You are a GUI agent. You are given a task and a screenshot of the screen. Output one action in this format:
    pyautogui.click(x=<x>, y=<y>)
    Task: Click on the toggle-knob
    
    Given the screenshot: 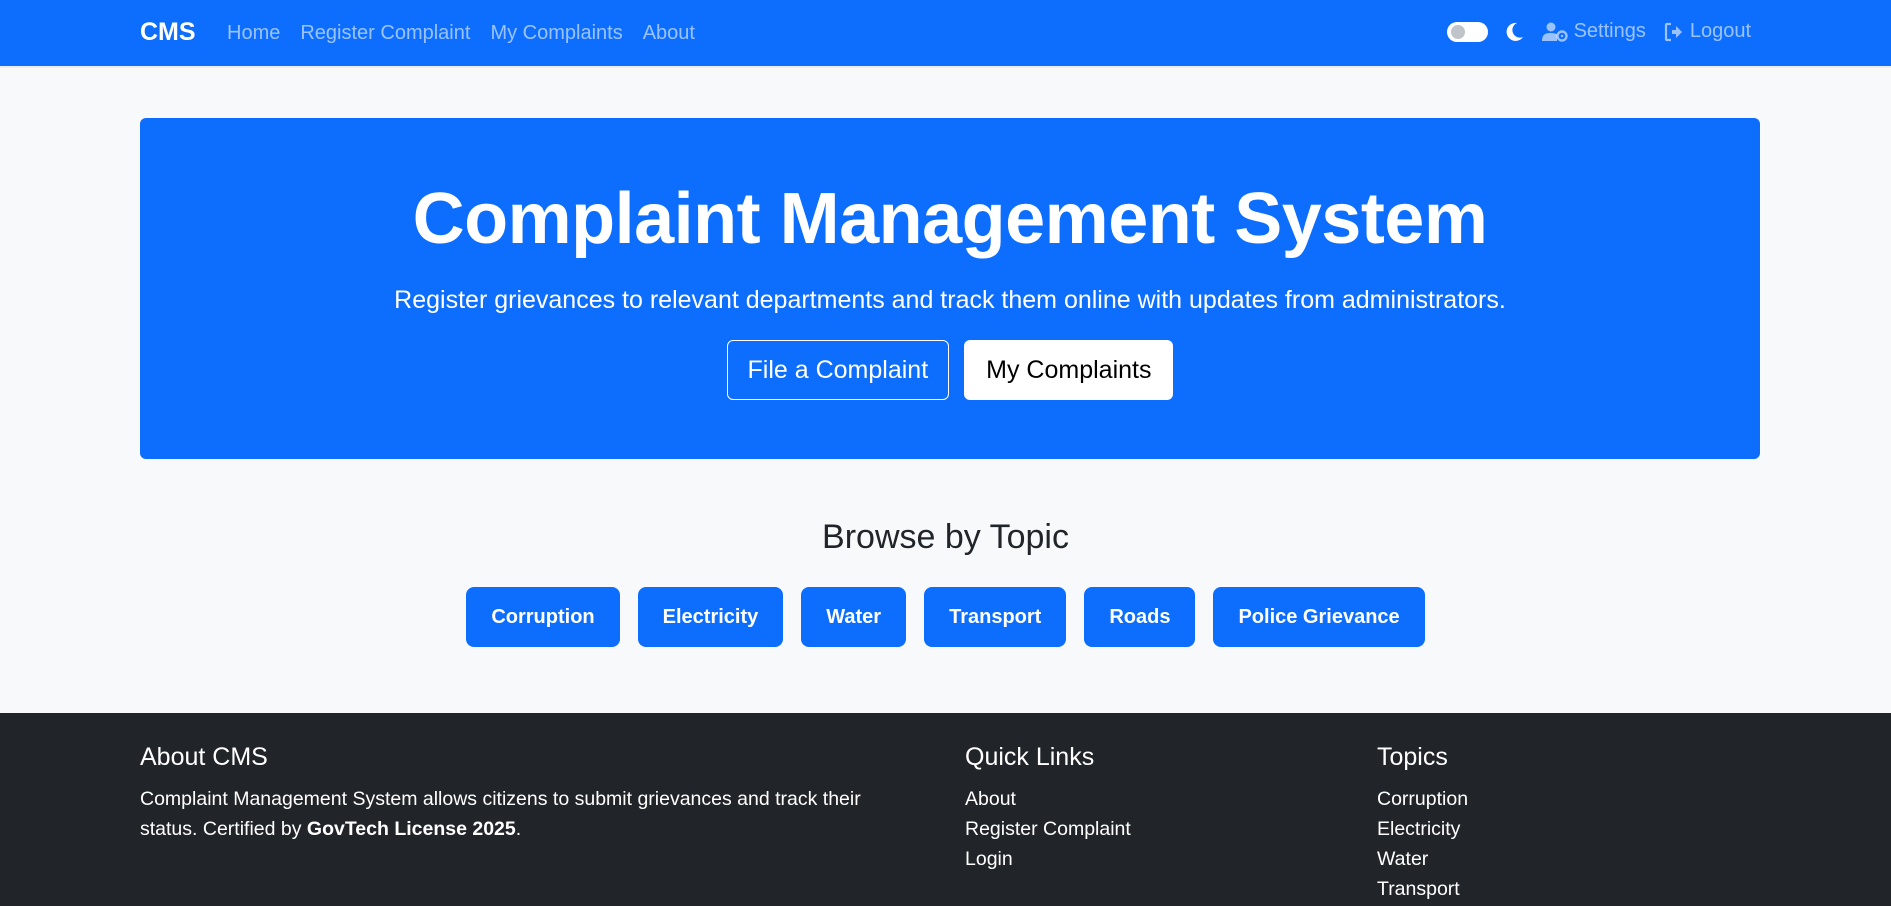 What is the action you would take?
    pyautogui.click(x=1457, y=31)
    